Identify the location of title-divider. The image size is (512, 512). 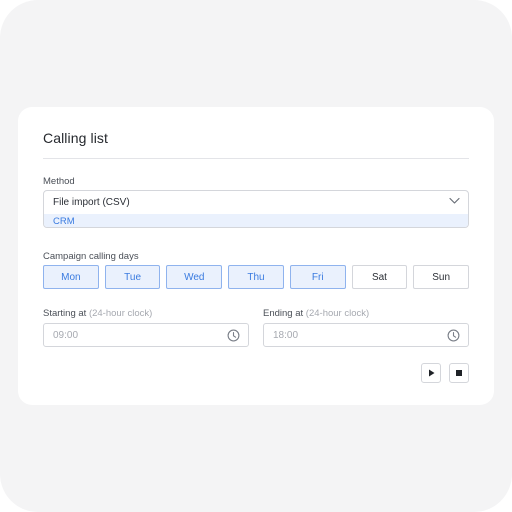
(256, 158).